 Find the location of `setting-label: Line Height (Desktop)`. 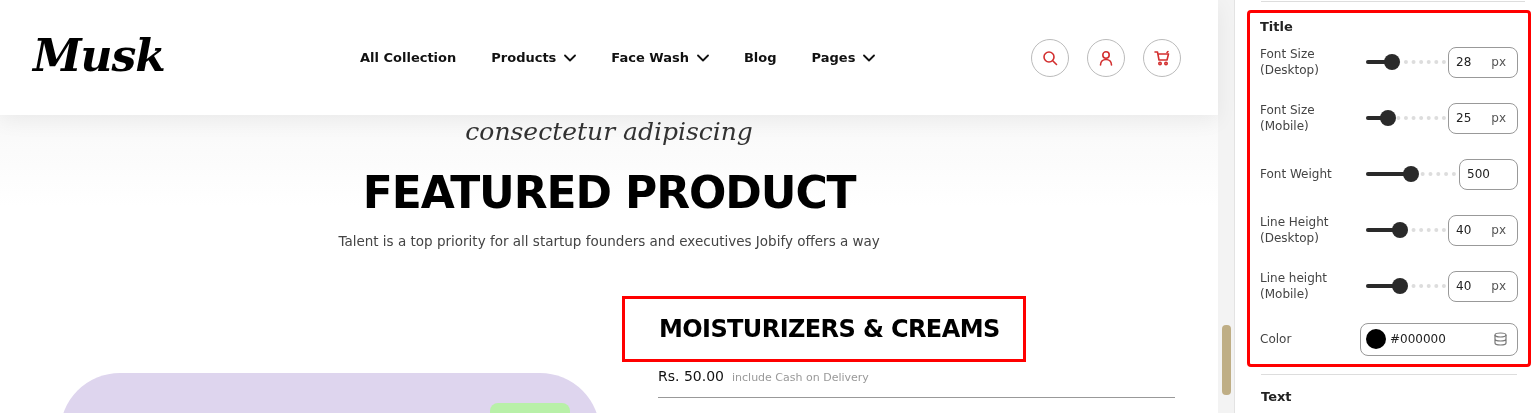

setting-label: Line Height (Desktop) is located at coordinates (1295, 230).